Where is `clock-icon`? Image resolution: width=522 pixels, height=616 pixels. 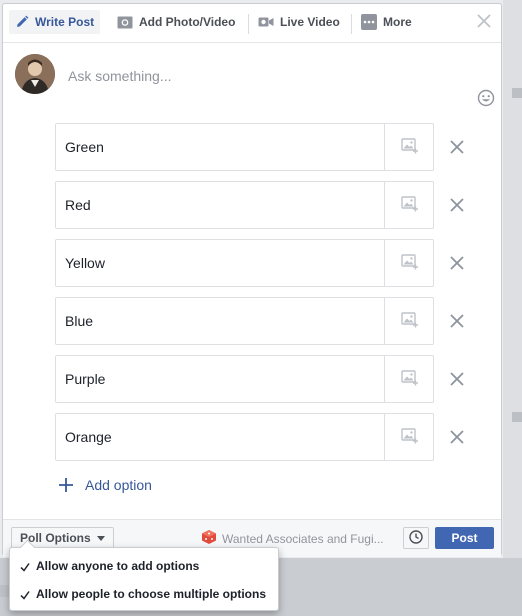
clock-icon is located at coordinates (416, 538).